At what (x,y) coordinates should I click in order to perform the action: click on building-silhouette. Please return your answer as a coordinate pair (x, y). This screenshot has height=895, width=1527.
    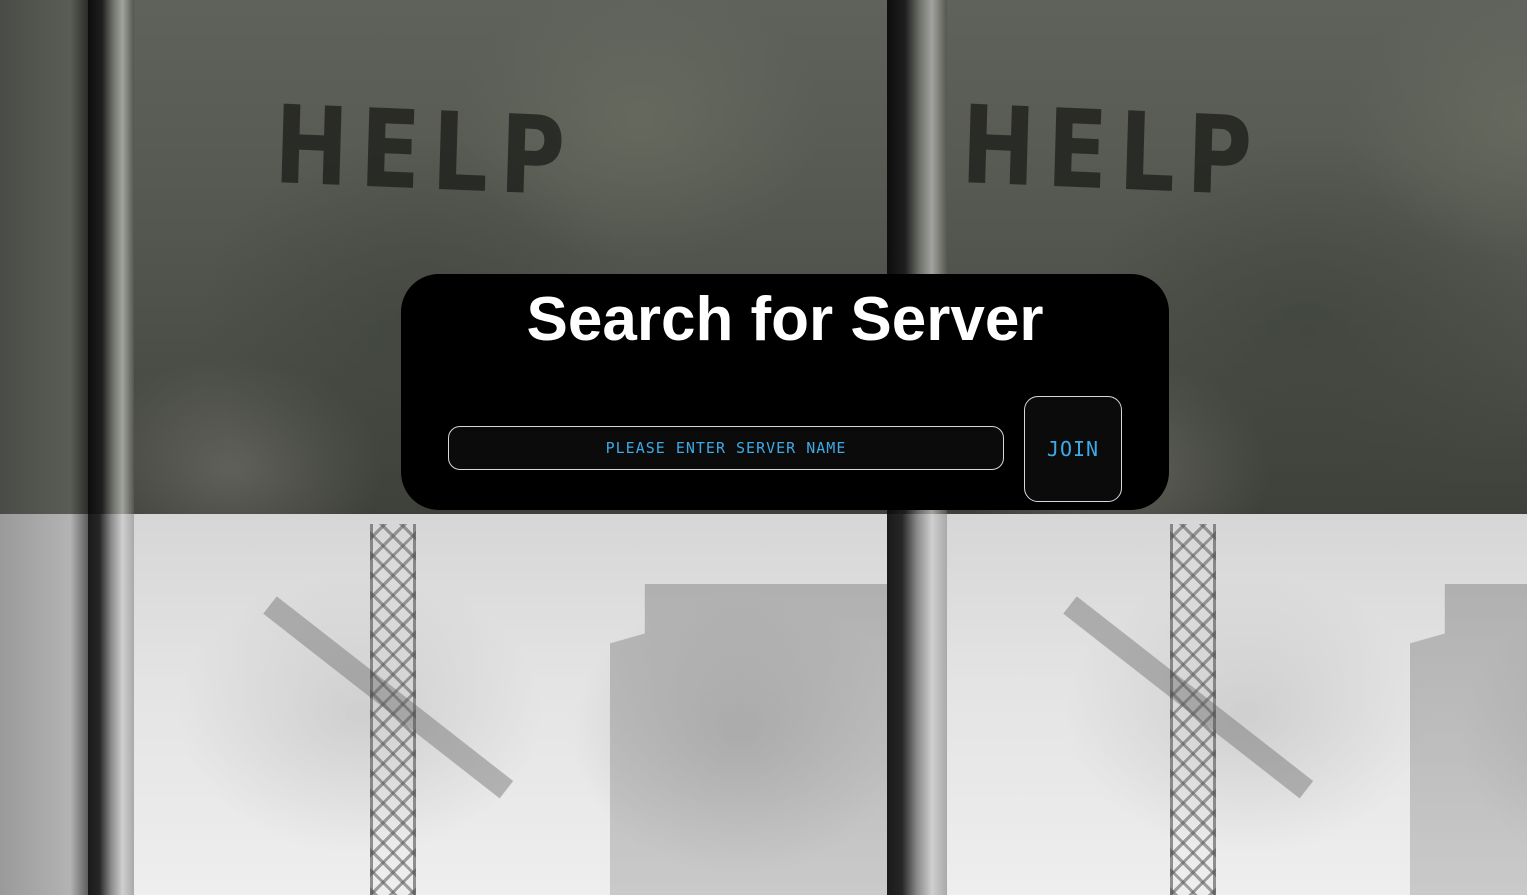
    Looking at the image, I should click on (748, 739).